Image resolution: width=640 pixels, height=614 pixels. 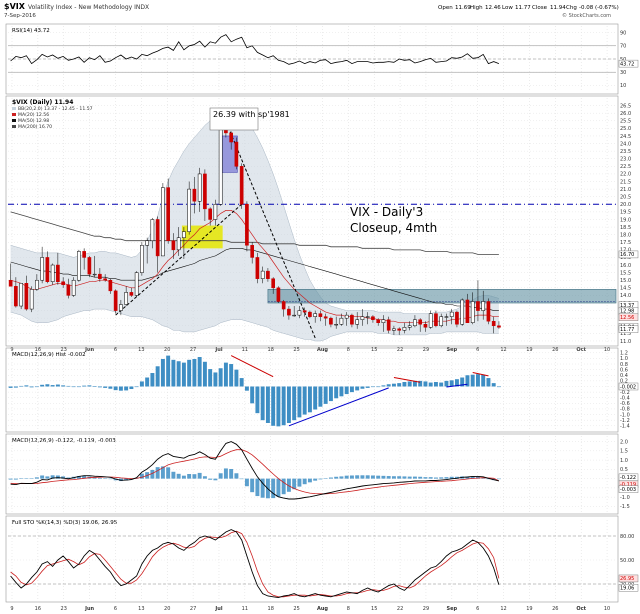 I want to click on open-label: Open, so click(x=445, y=8).